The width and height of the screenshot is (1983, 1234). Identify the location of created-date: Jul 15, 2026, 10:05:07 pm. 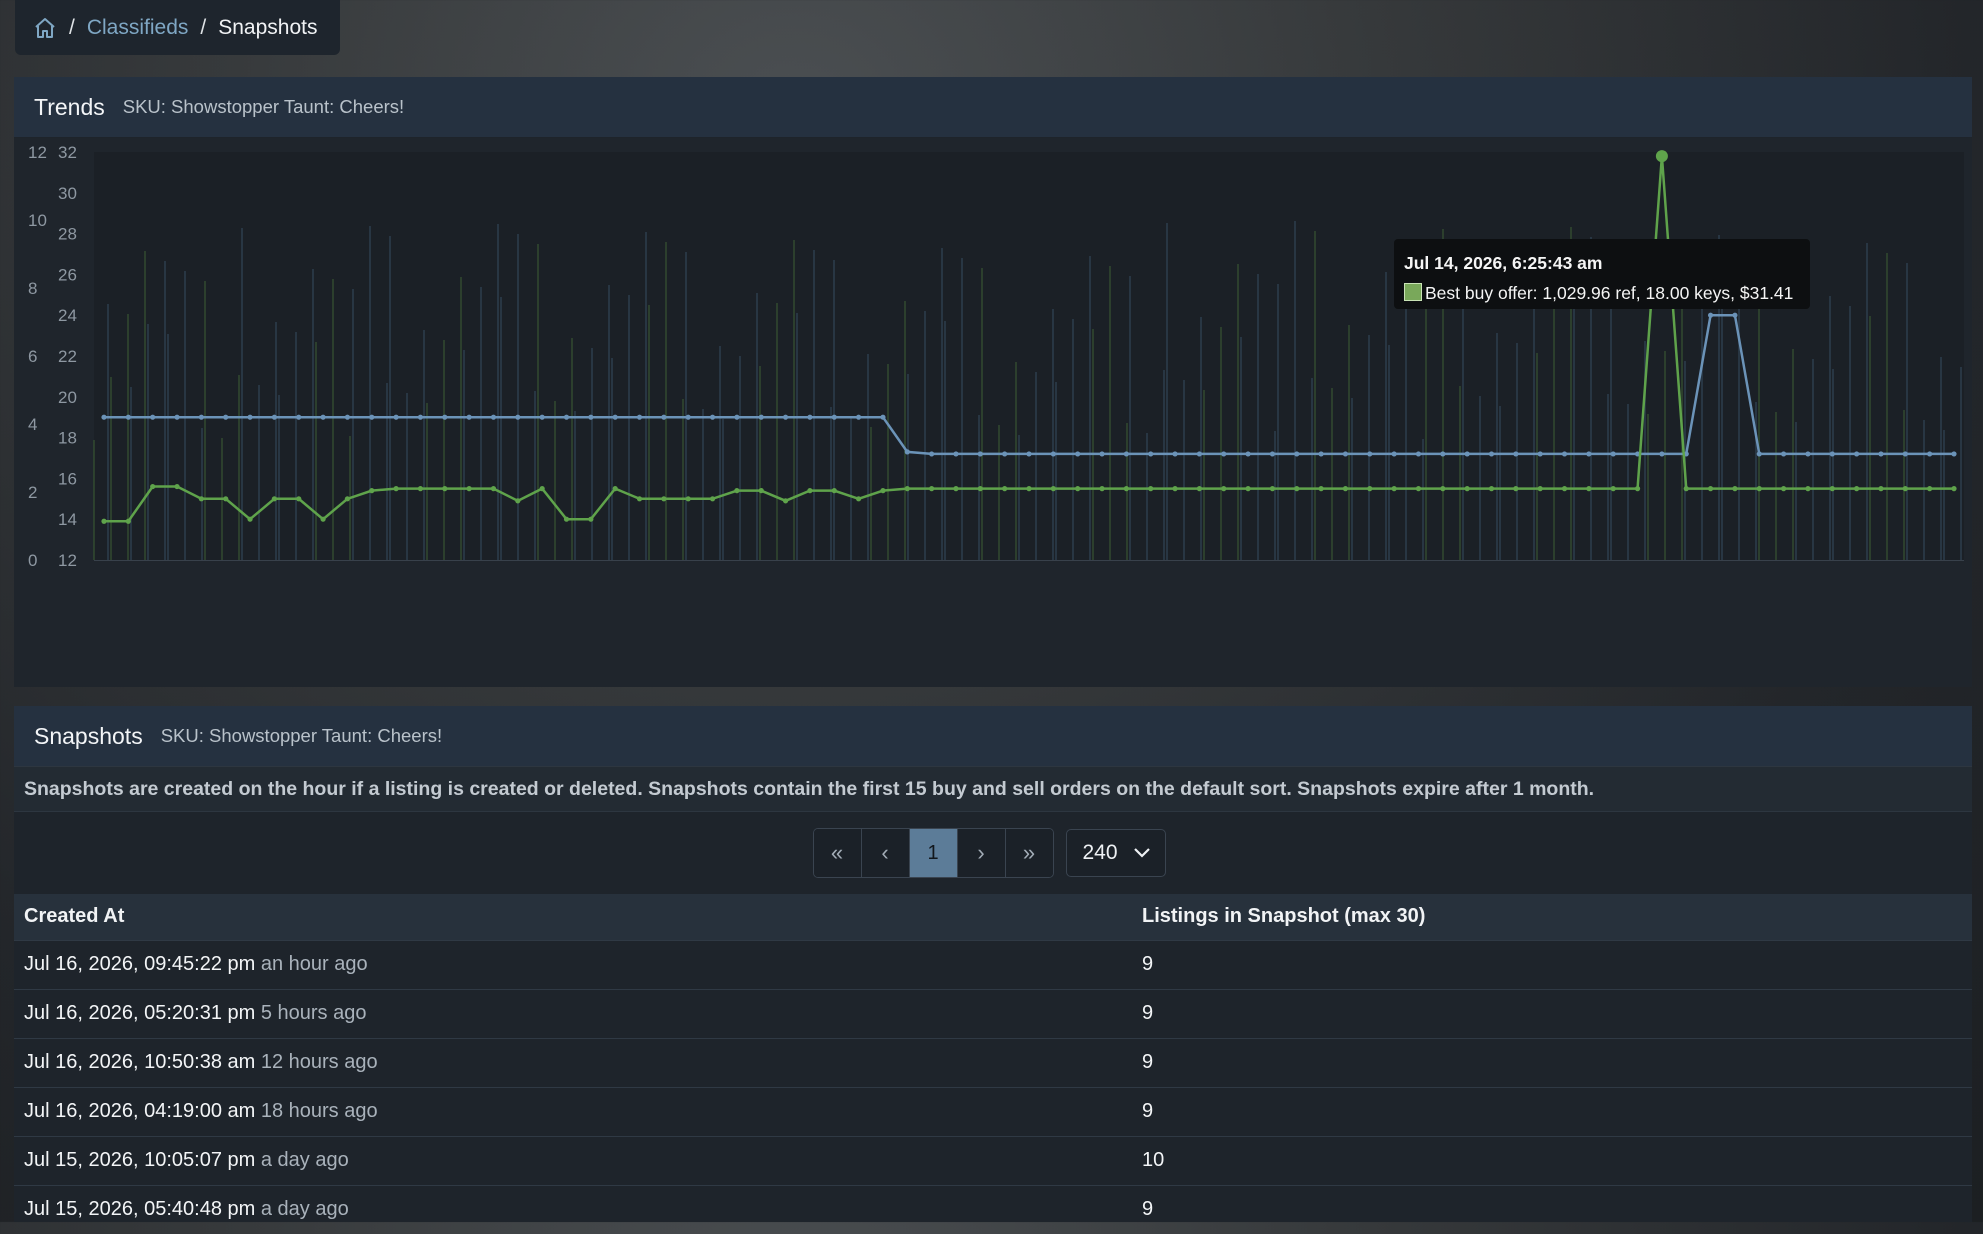
(139, 1160).